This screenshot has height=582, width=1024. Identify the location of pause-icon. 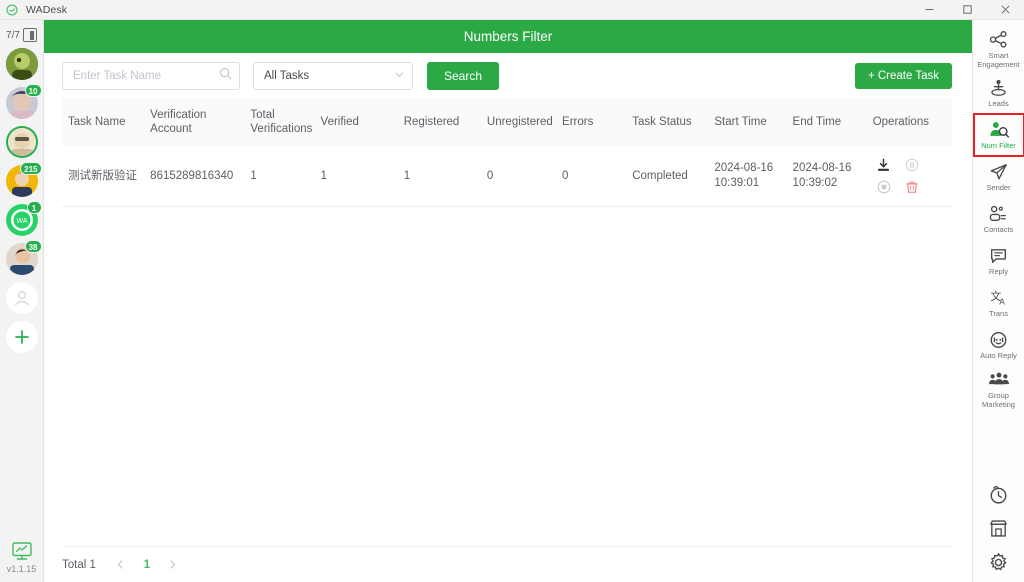
(912, 165).